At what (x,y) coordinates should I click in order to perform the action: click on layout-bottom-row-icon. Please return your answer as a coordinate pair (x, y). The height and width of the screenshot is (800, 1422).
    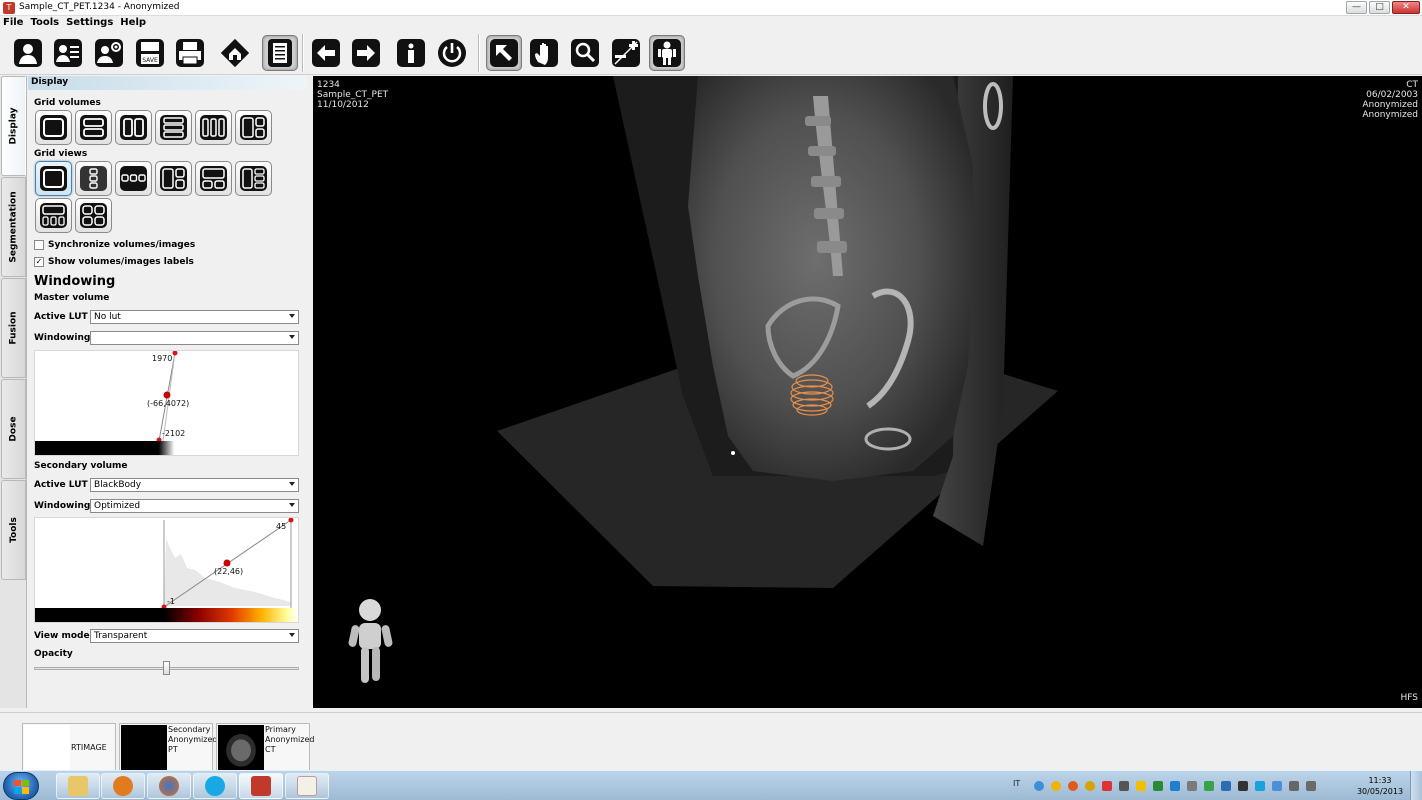
    Looking at the image, I should click on (53, 215).